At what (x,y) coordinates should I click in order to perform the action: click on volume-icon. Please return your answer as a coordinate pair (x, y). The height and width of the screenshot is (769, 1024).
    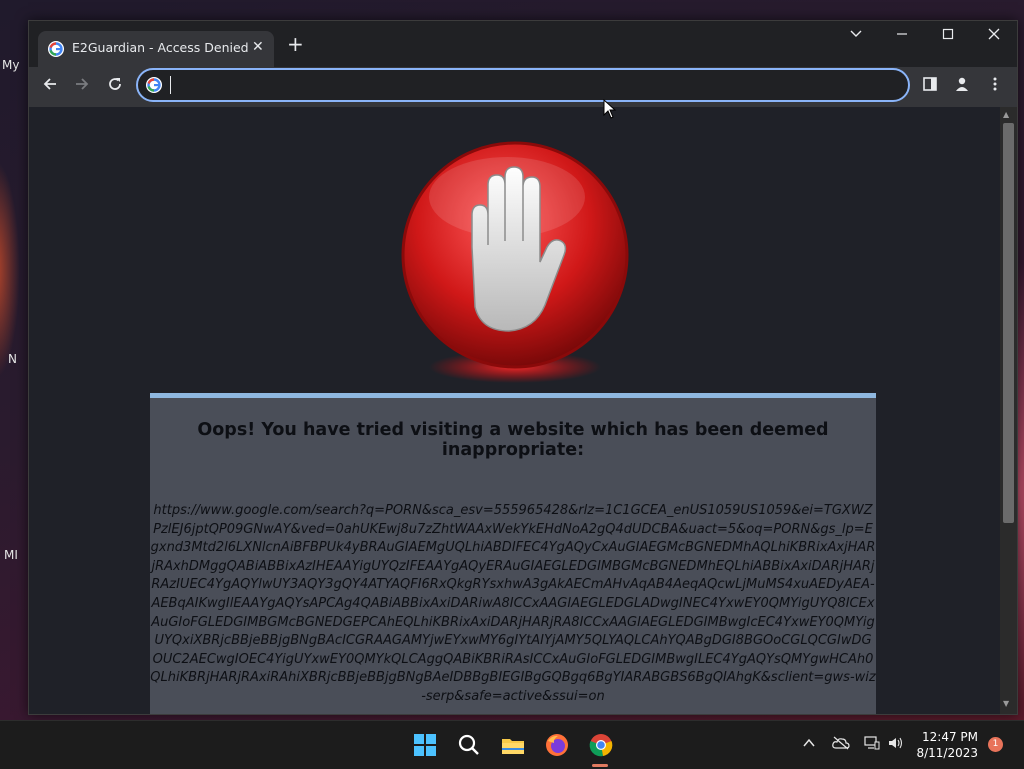
    Looking at the image, I should click on (896, 745).